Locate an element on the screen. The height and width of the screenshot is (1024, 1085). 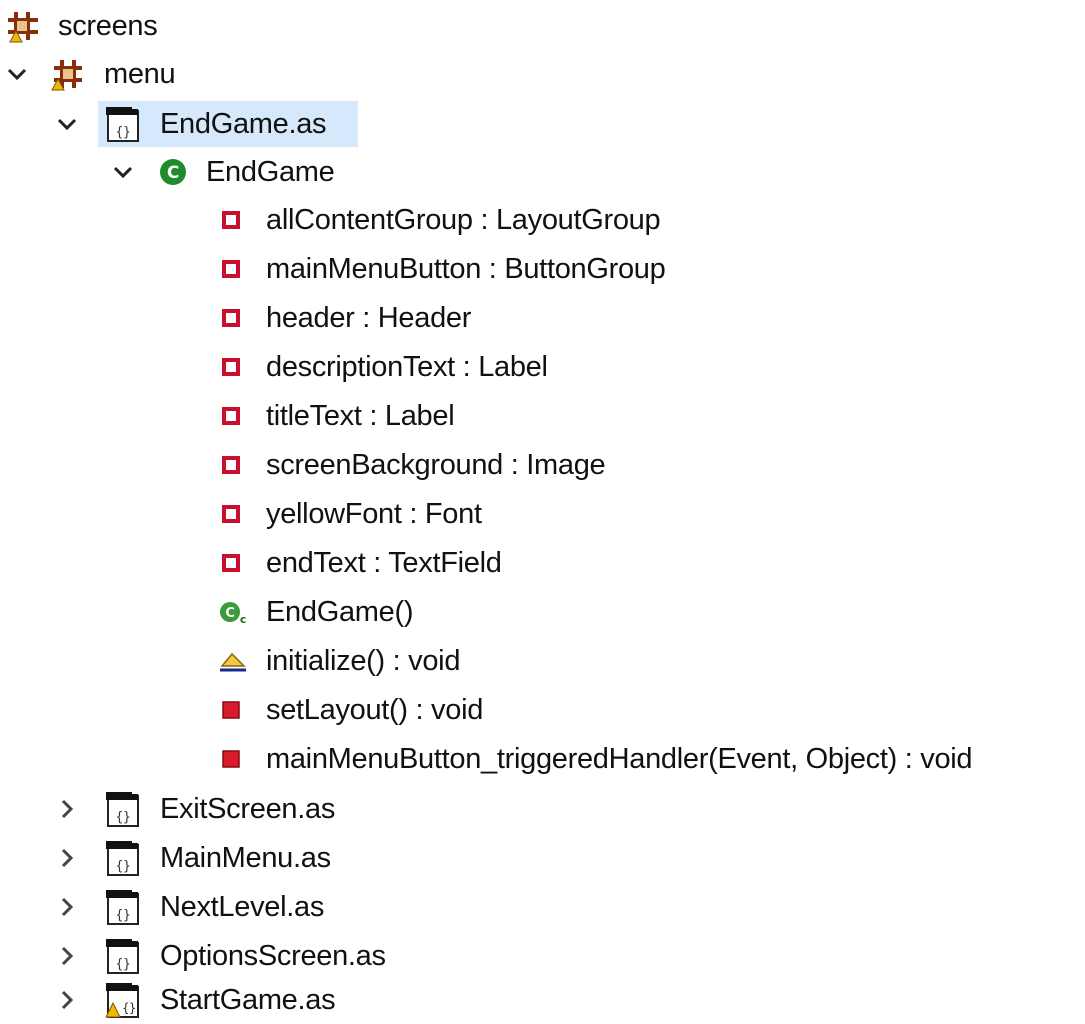
tree-node-file: {} ExitScreen.as is located at coordinates (195, 809).